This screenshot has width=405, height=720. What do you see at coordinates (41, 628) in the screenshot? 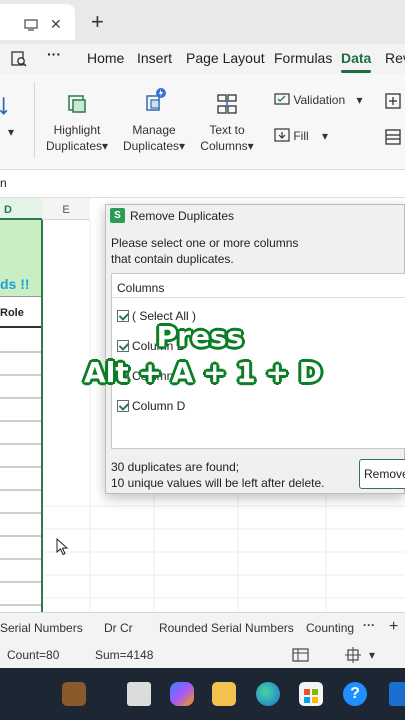
I see `sheet-tab-serial-numbers: Serial Numbers` at bounding box center [41, 628].